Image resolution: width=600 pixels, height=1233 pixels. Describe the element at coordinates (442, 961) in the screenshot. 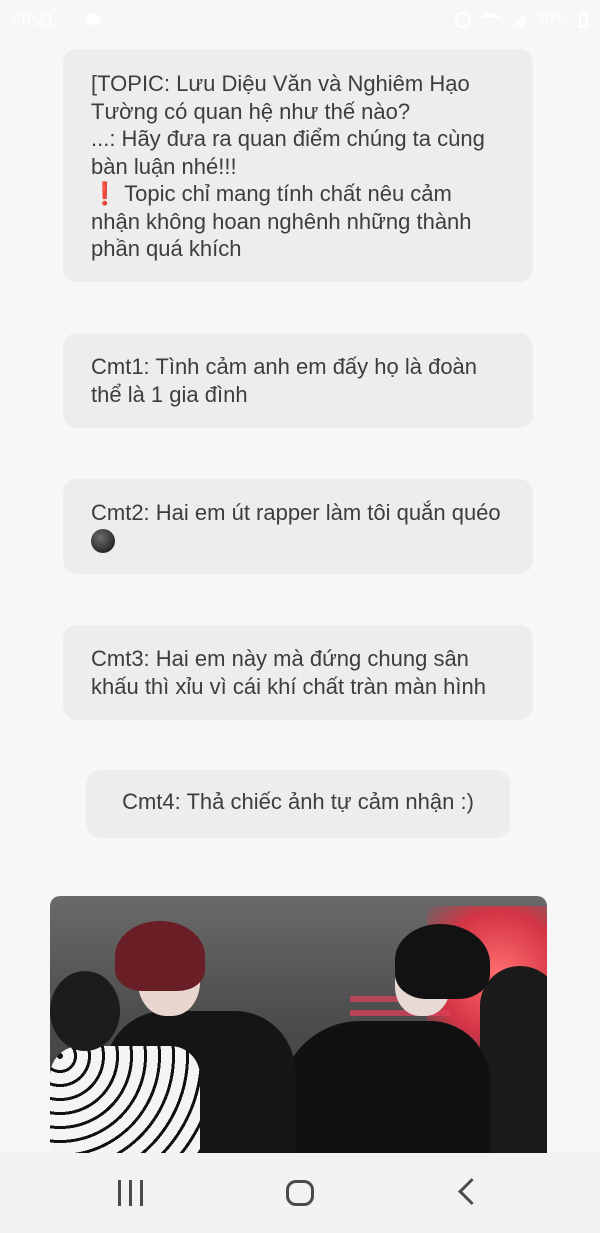

I see `performer-right-hair` at that location.